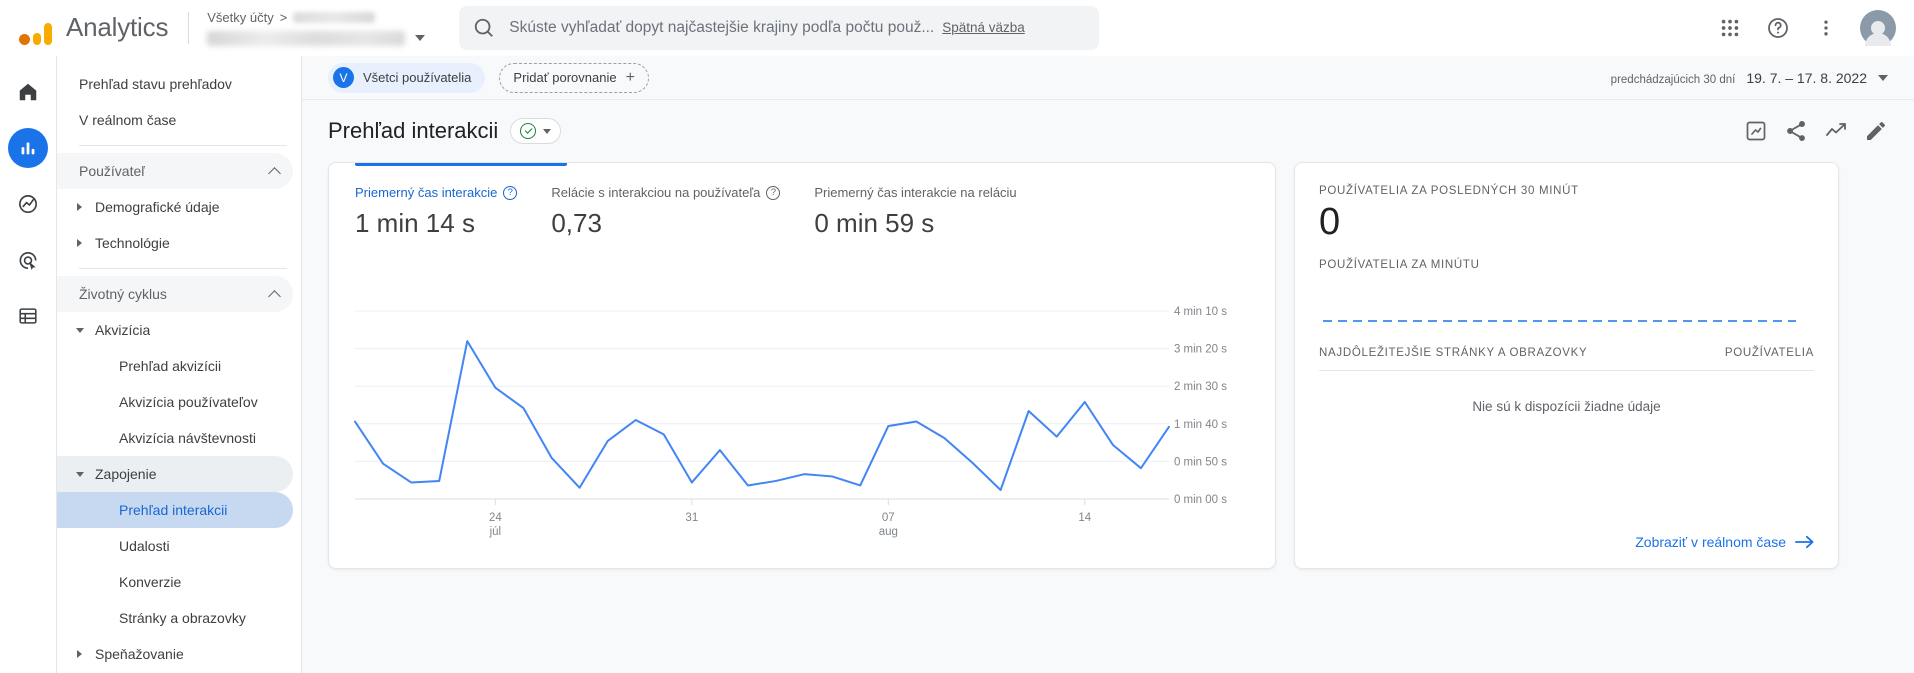  What do you see at coordinates (1878, 27) in the screenshot?
I see `avatar` at bounding box center [1878, 27].